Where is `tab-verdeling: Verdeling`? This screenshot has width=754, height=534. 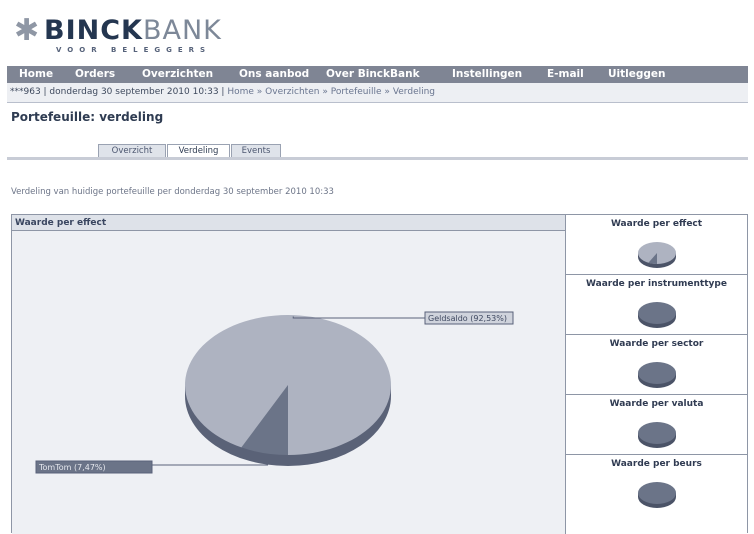 tab-verdeling: Verdeling is located at coordinates (198, 150).